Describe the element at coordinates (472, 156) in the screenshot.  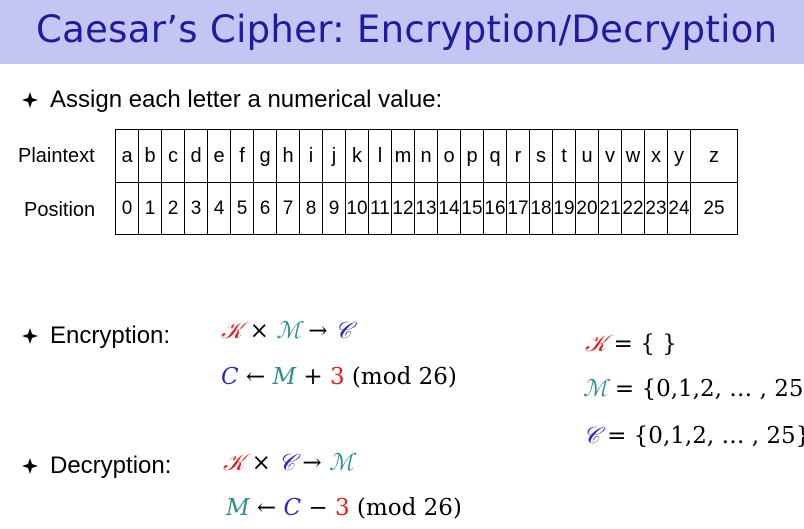
I see `plaintext-cell: p` at that location.